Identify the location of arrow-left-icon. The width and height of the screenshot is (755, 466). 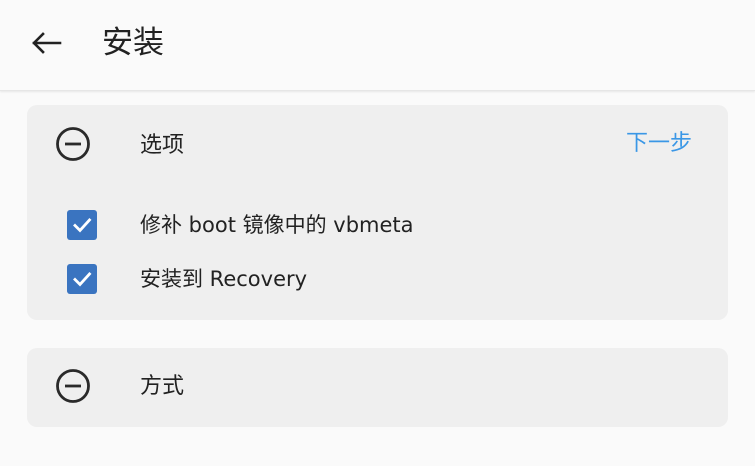
(46, 45).